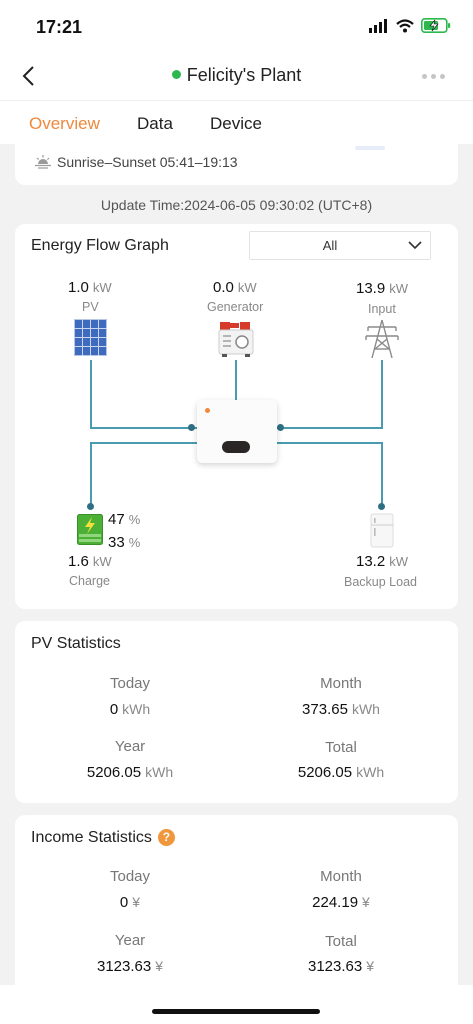 Image resolution: width=473 pixels, height=1024 pixels. I want to click on refrigerator-icon, so click(382, 530).